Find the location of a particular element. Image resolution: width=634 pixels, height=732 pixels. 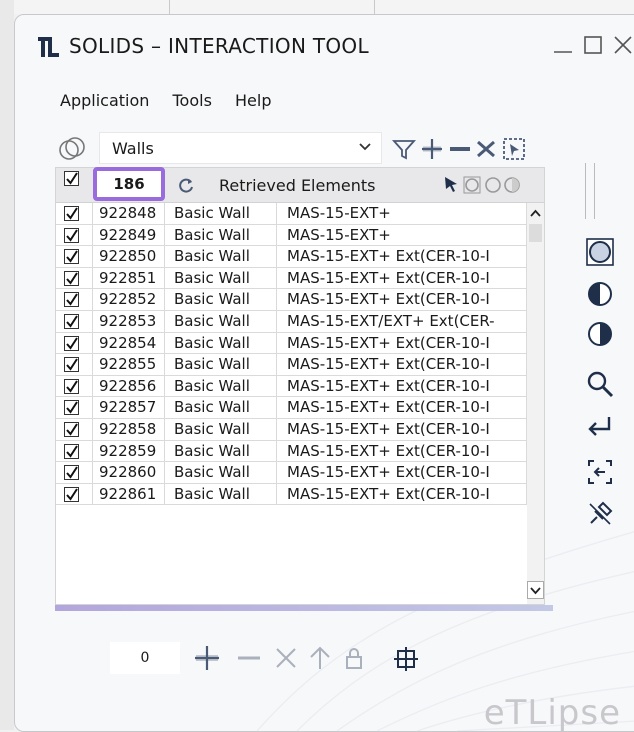

section-box-icon is located at coordinates (405, 658).